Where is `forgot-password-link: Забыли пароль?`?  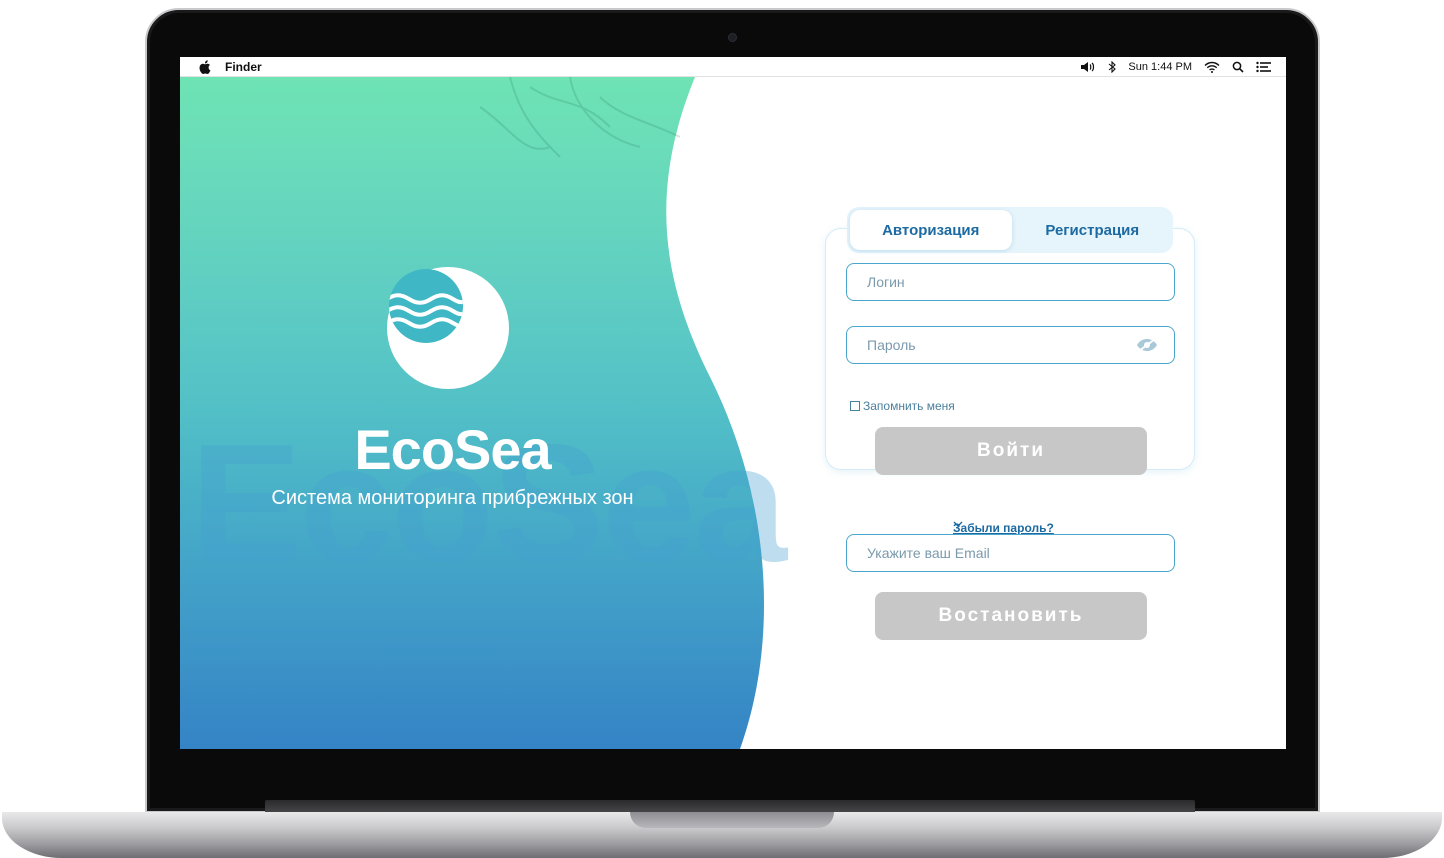
forgot-password-link: Забыли пароль? is located at coordinates (1003, 528).